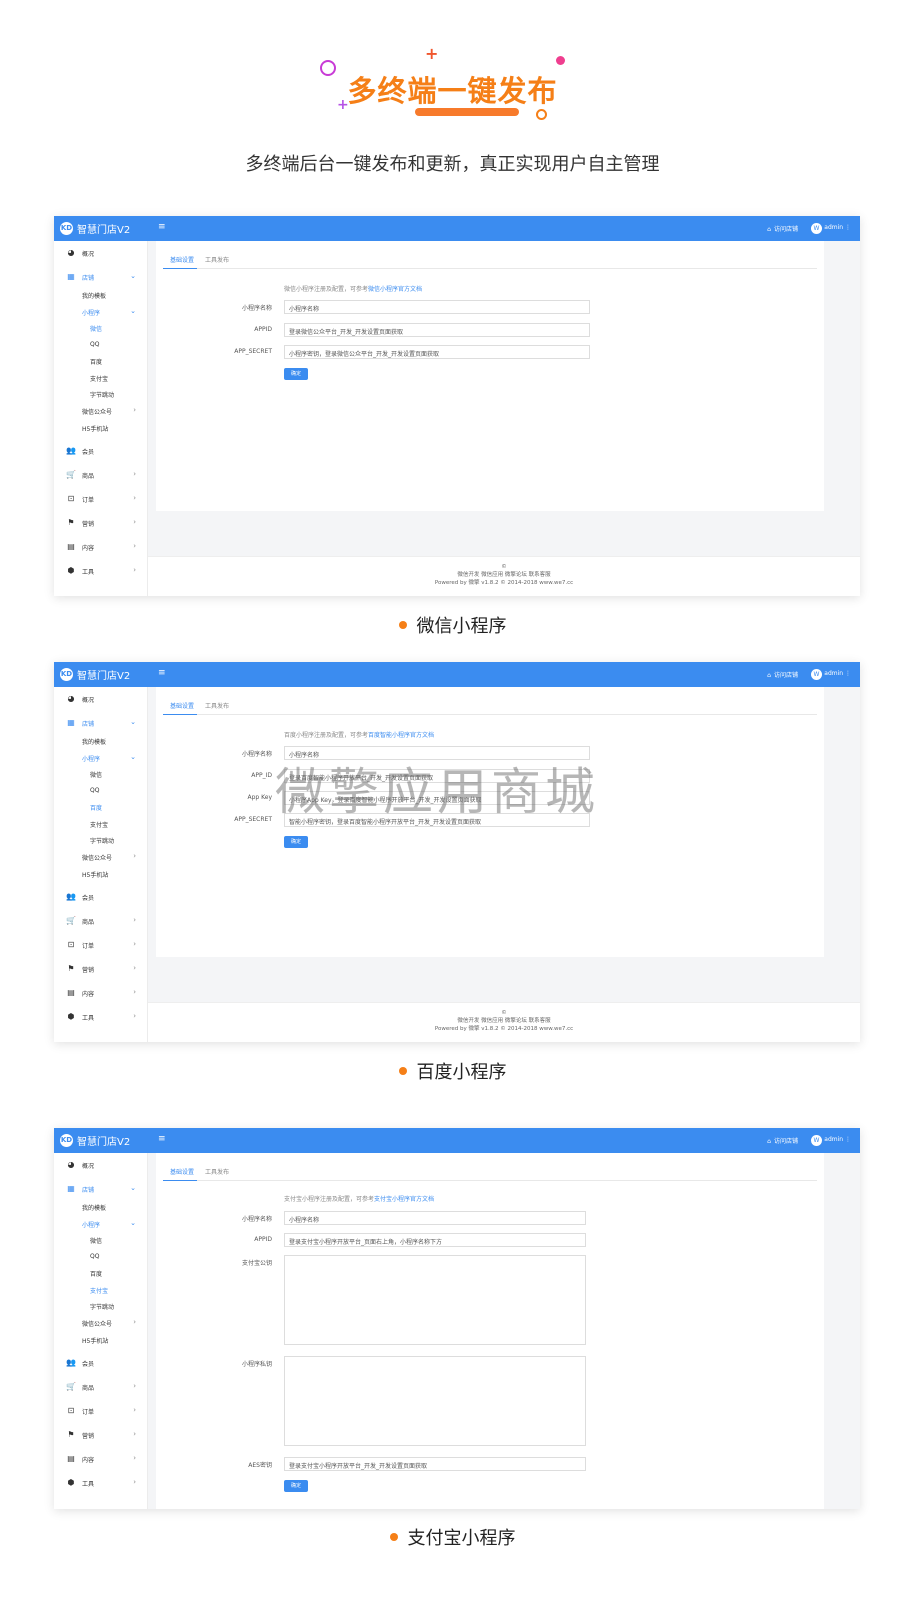  I want to click on sidebar-item-label: 概况, so click(88, 700).